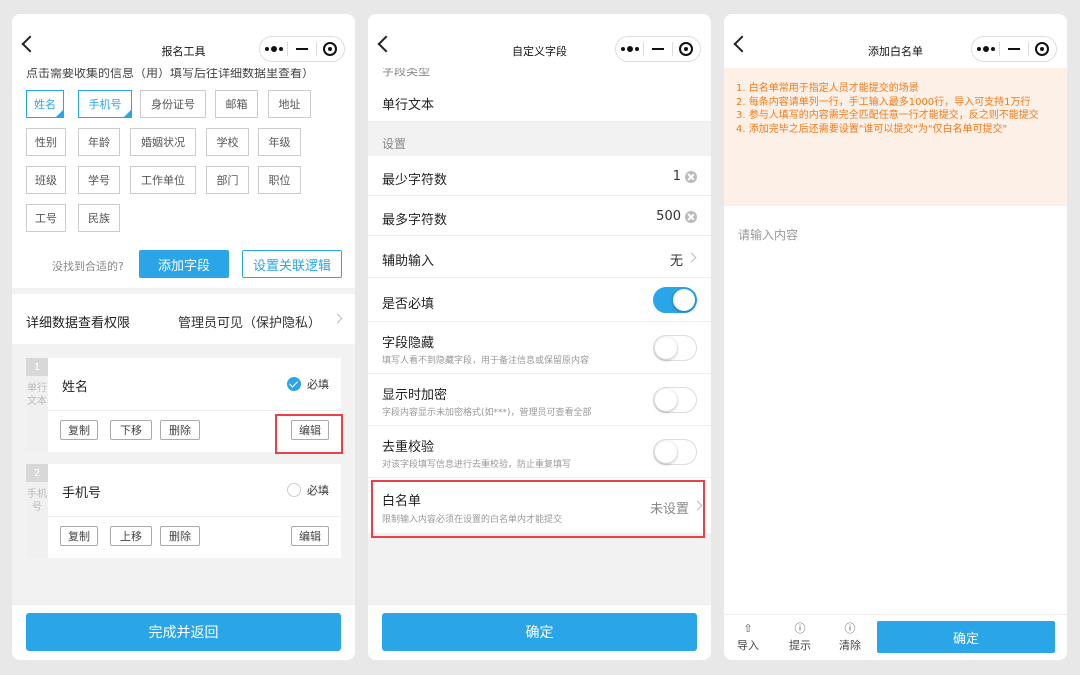 The image size is (1080, 675). I want to click on move-up-button: 上移, so click(131, 536).